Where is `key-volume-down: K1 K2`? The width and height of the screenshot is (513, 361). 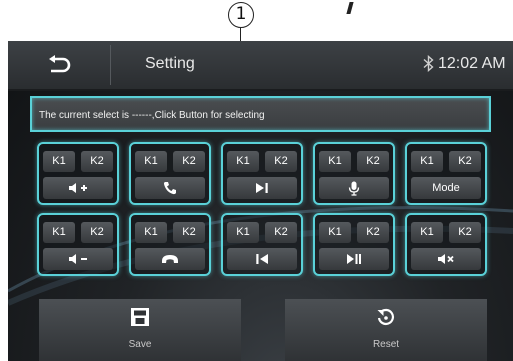
key-volume-down: K1 K2 is located at coordinates (78, 244).